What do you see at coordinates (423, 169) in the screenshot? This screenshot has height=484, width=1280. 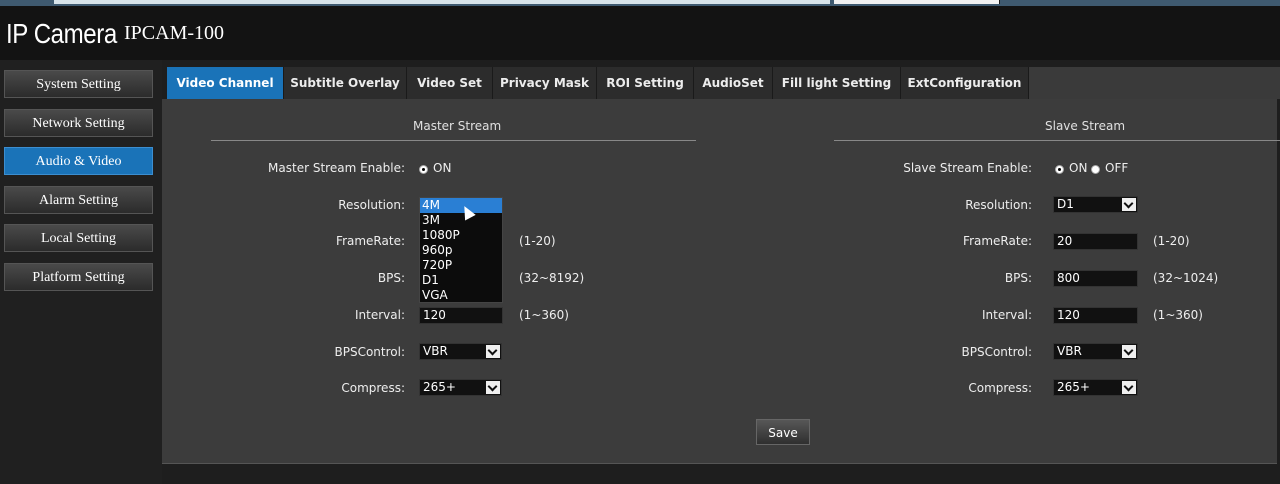 I see `master-enable-on-radio` at bounding box center [423, 169].